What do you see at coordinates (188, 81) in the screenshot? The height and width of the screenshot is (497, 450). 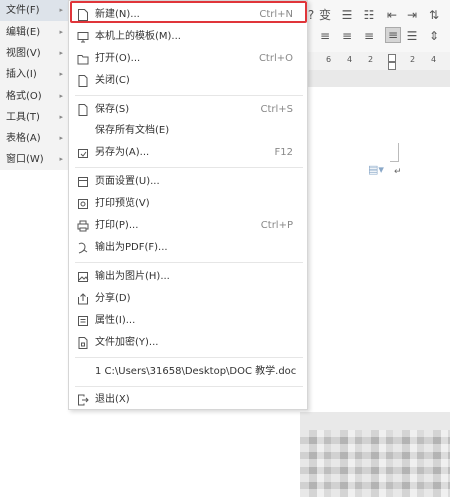 I see `menu-item-close: 关闭(C)` at bounding box center [188, 81].